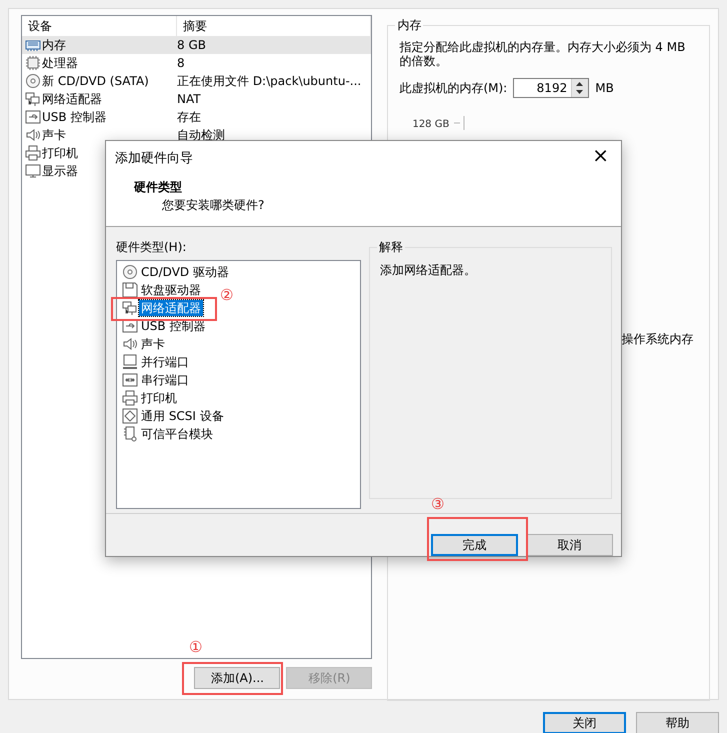 Image resolution: width=727 pixels, height=733 pixels. What do you see at coordinates (657, 339) in the screenshot?
I see `memory-note: 操作系统内存` at bounding box center [657, 339].